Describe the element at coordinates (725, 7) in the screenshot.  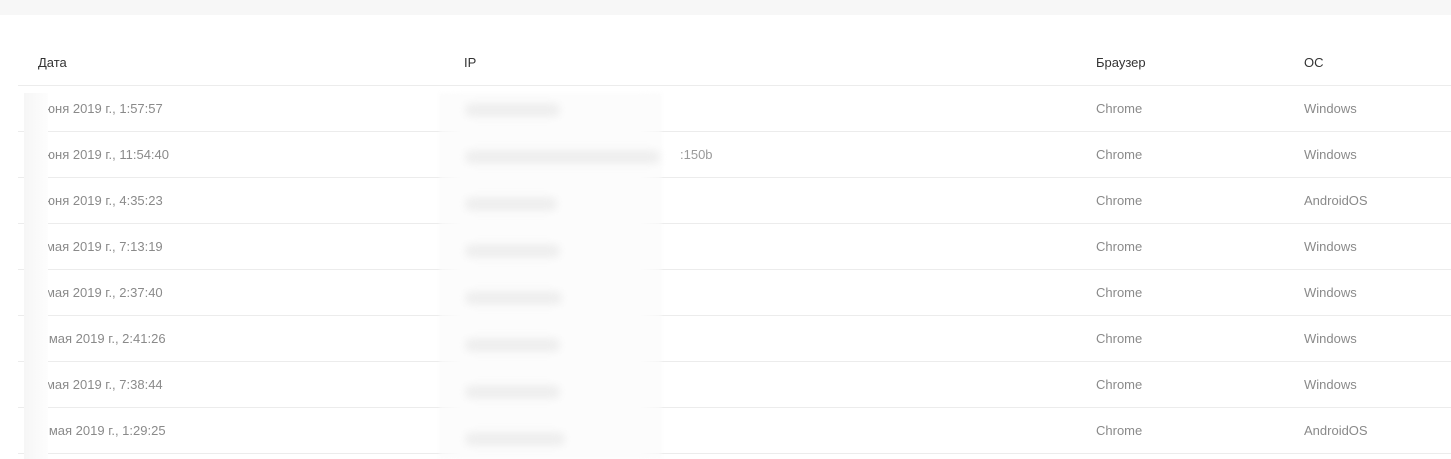
I see `top-band` at that location.